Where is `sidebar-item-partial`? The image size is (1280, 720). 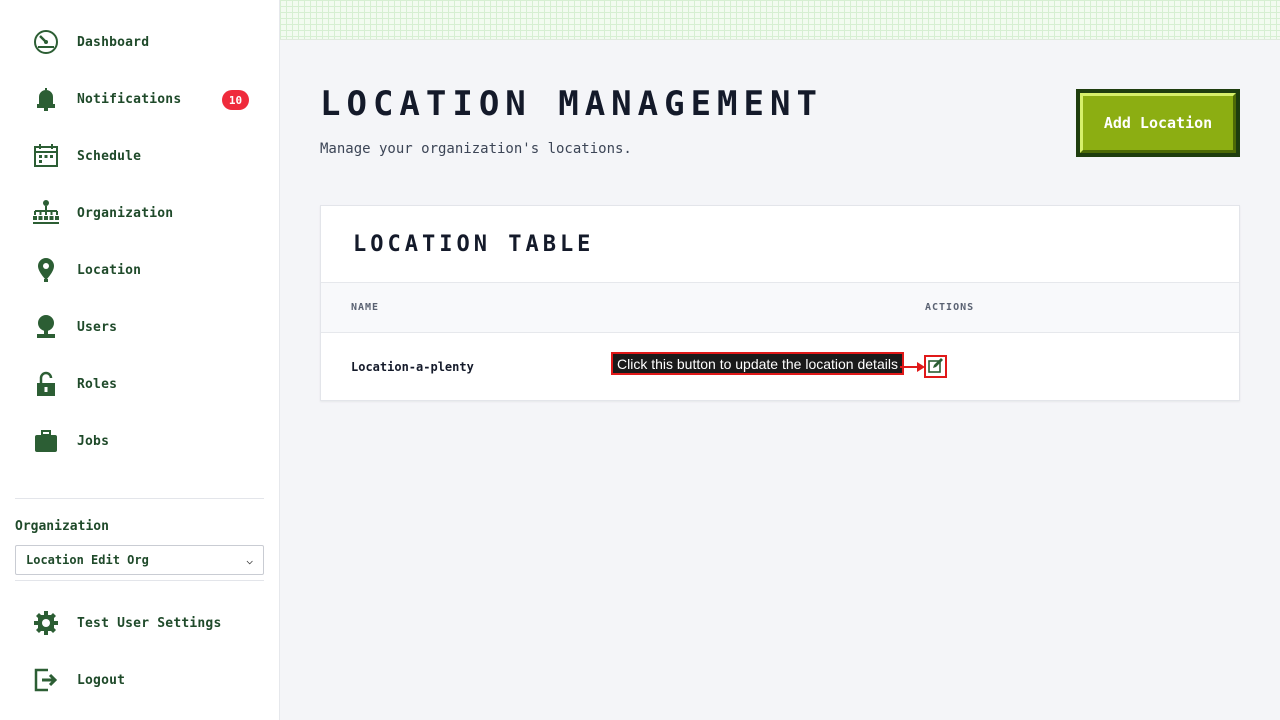
sidebar-item-partial is located at coordinates (147, 485).